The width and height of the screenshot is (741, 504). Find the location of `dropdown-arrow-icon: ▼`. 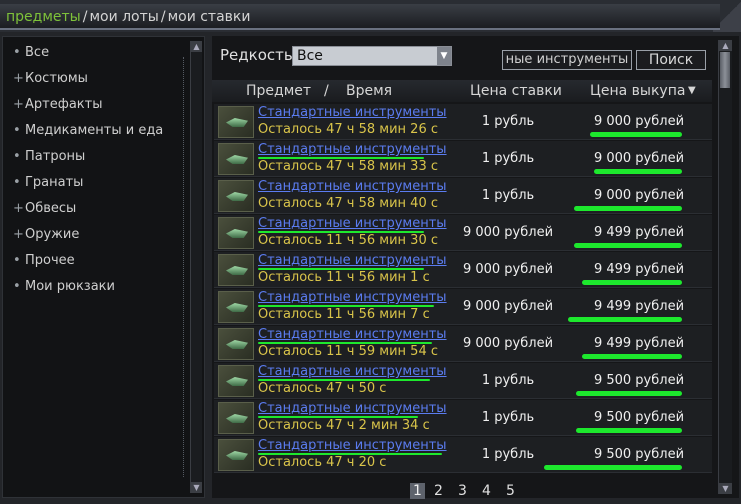

dropdown-arrow-icon: ▼ is located at coordinates (444, 56).